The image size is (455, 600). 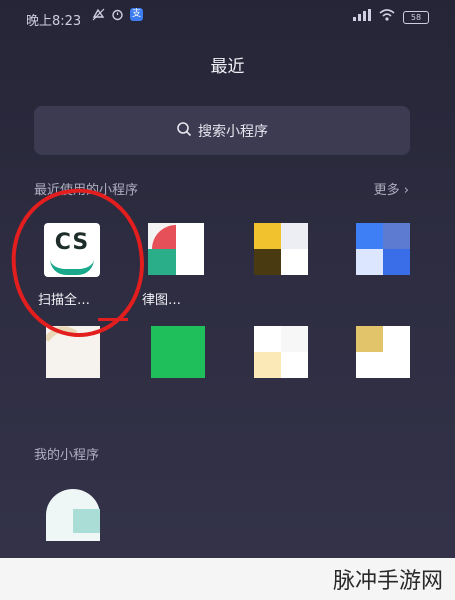 I want to click on app-4-icon, so click(x=383, y=249).